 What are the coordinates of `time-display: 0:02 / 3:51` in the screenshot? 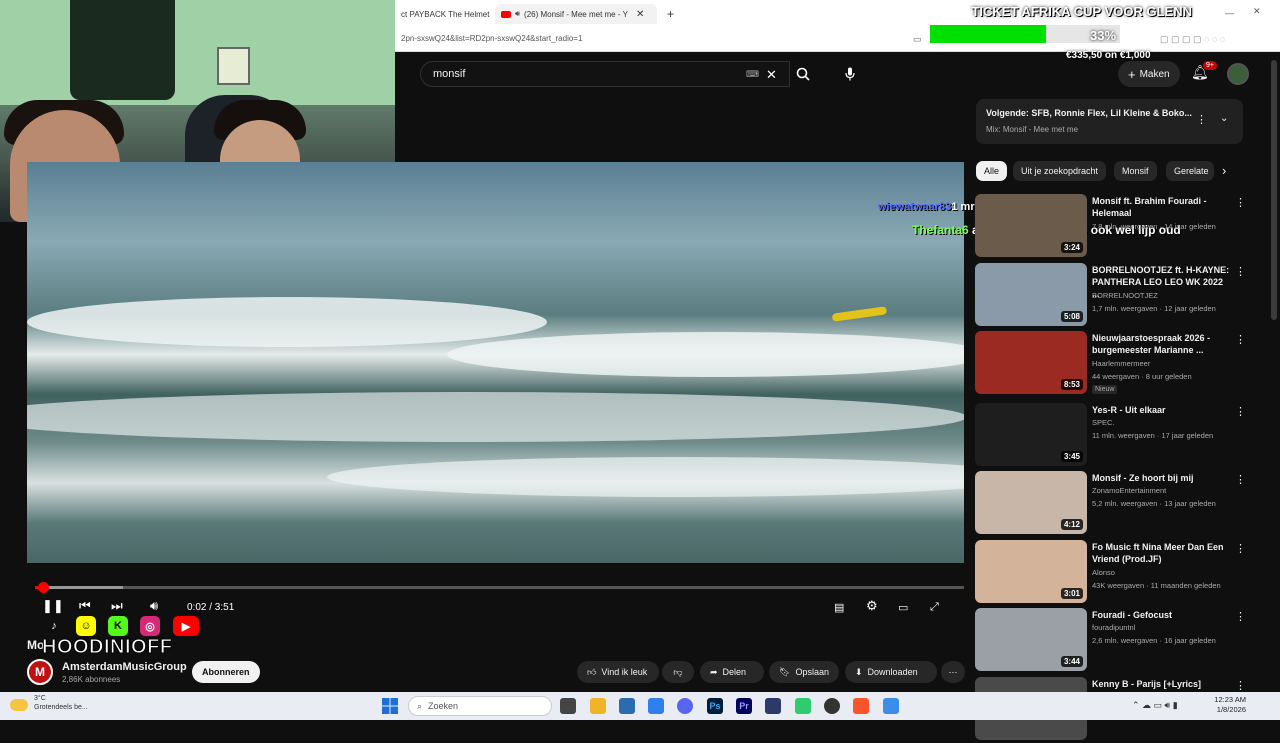 It's located at (211, 607).